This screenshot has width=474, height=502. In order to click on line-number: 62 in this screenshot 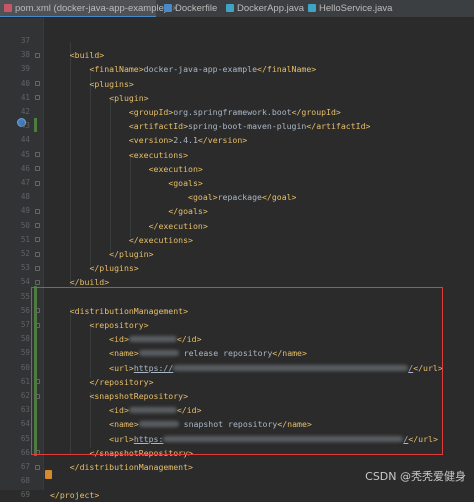, I will do `click(25, 395)`.